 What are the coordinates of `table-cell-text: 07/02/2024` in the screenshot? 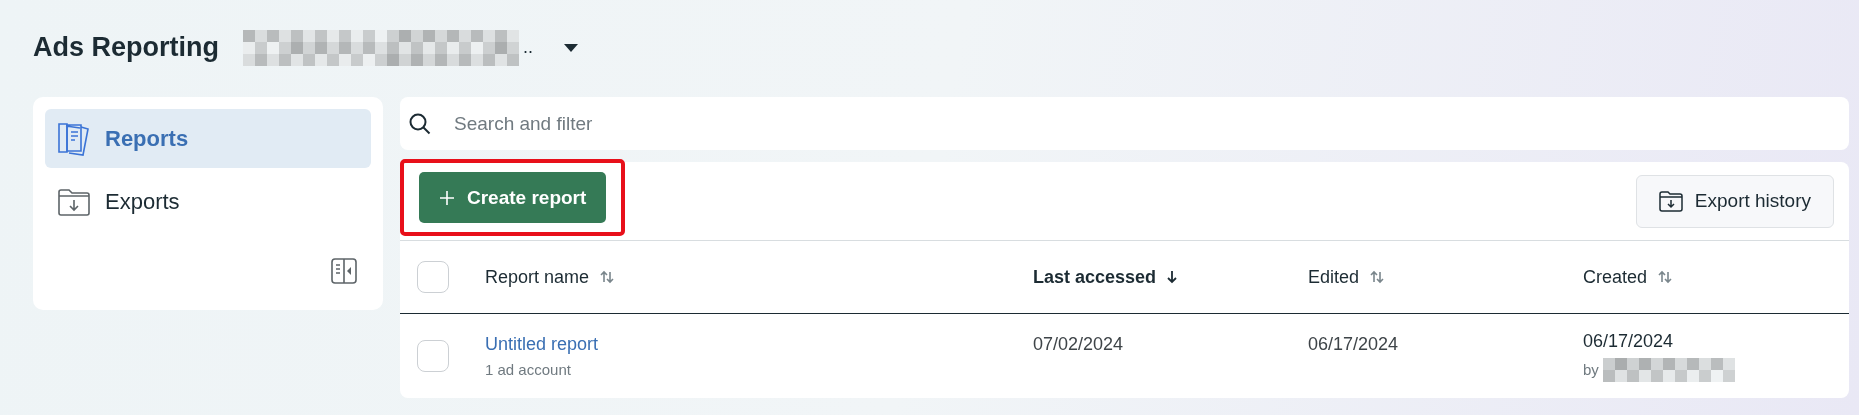 It's located at (1079, 344).